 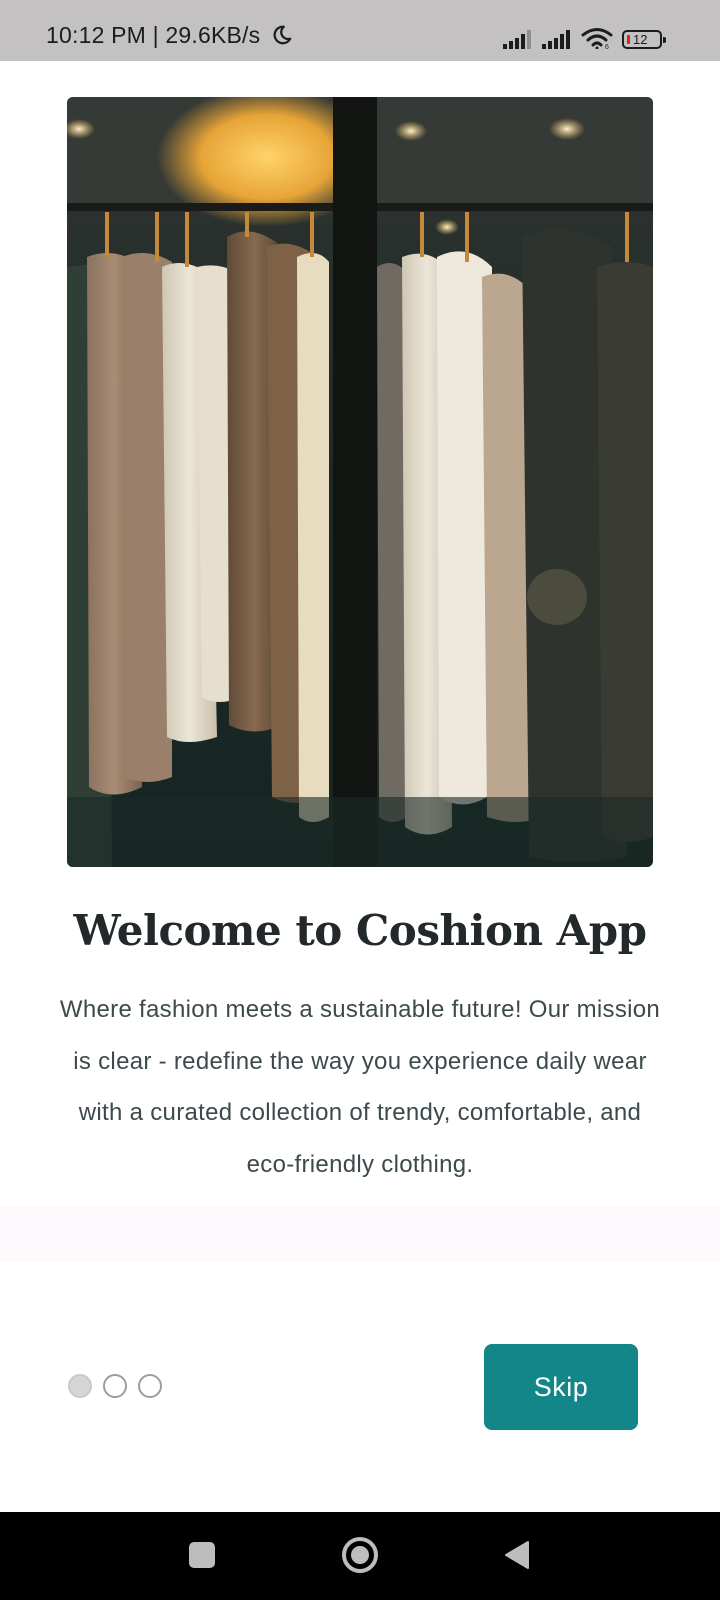 I want to click on skip-button: Skip, so click(x=561, y=1387).